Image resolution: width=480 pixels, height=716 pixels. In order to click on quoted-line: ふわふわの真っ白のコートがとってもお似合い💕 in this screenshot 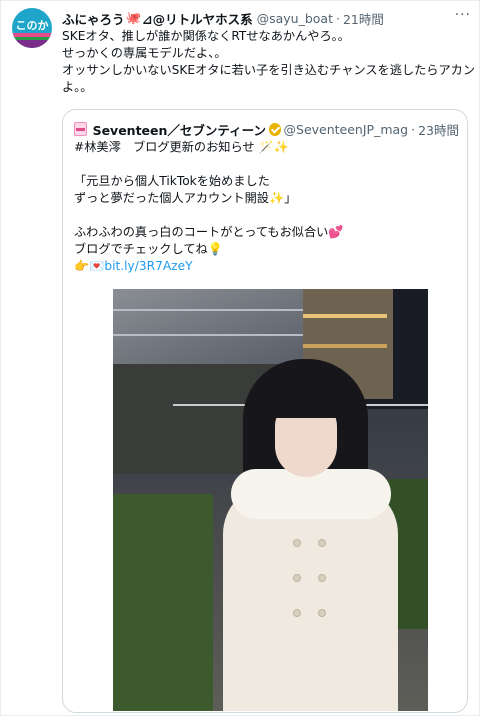, I will do `click(265, 232)`.